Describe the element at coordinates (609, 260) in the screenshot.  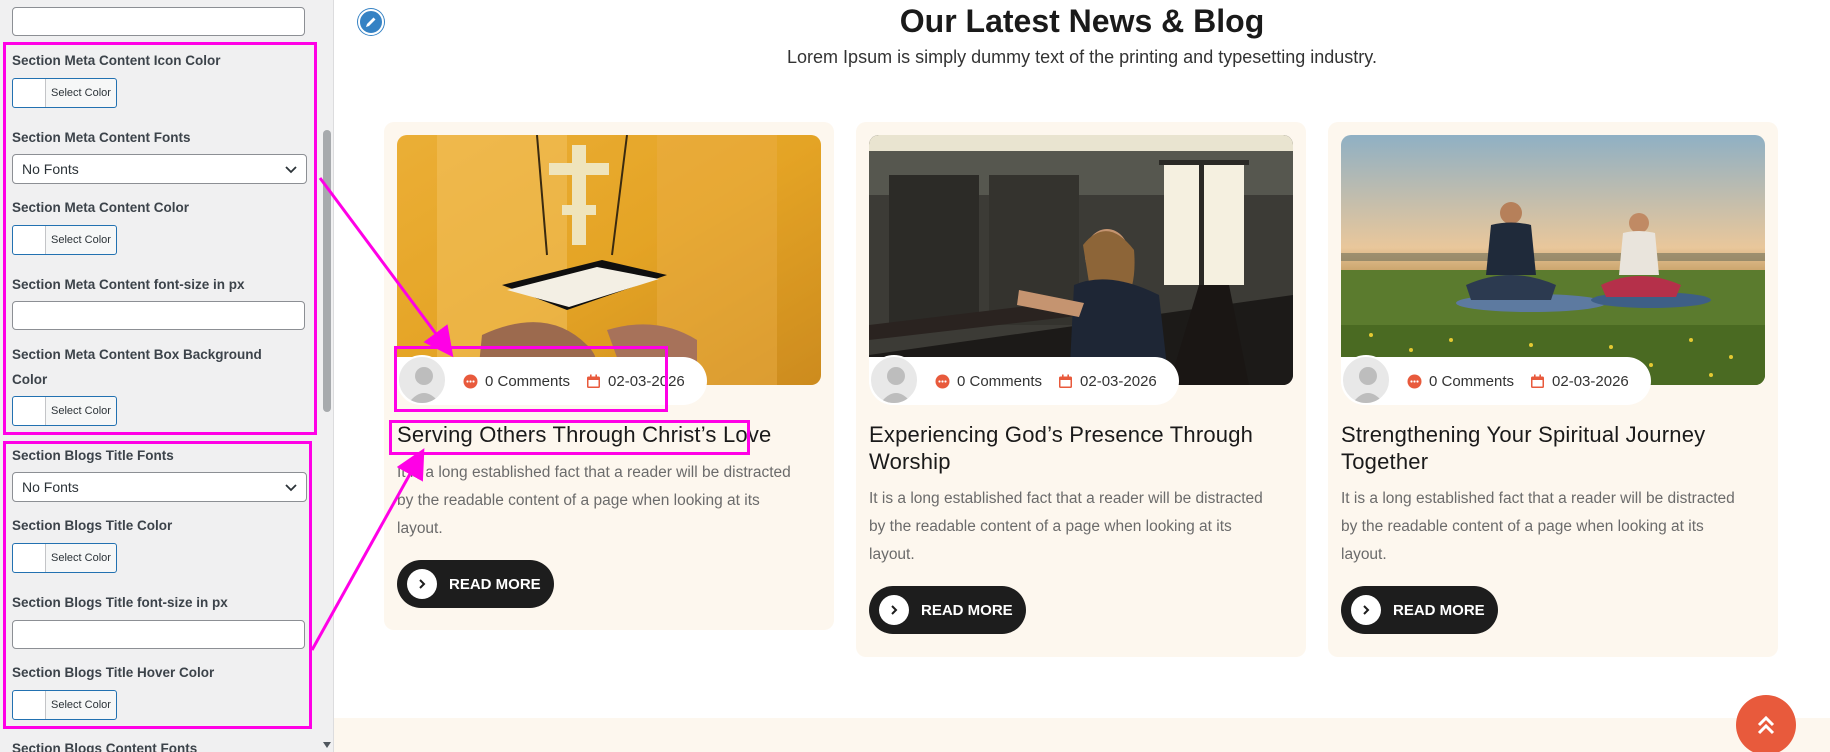
I see `blog-image-priest` at that location.